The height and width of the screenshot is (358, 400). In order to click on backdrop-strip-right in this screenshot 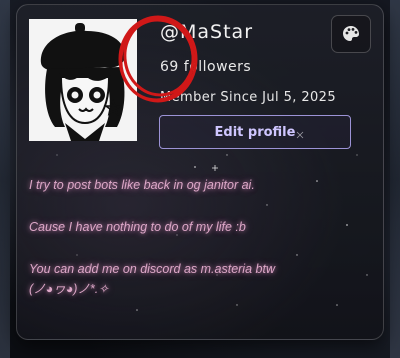, I will do `click(395, 179)`.